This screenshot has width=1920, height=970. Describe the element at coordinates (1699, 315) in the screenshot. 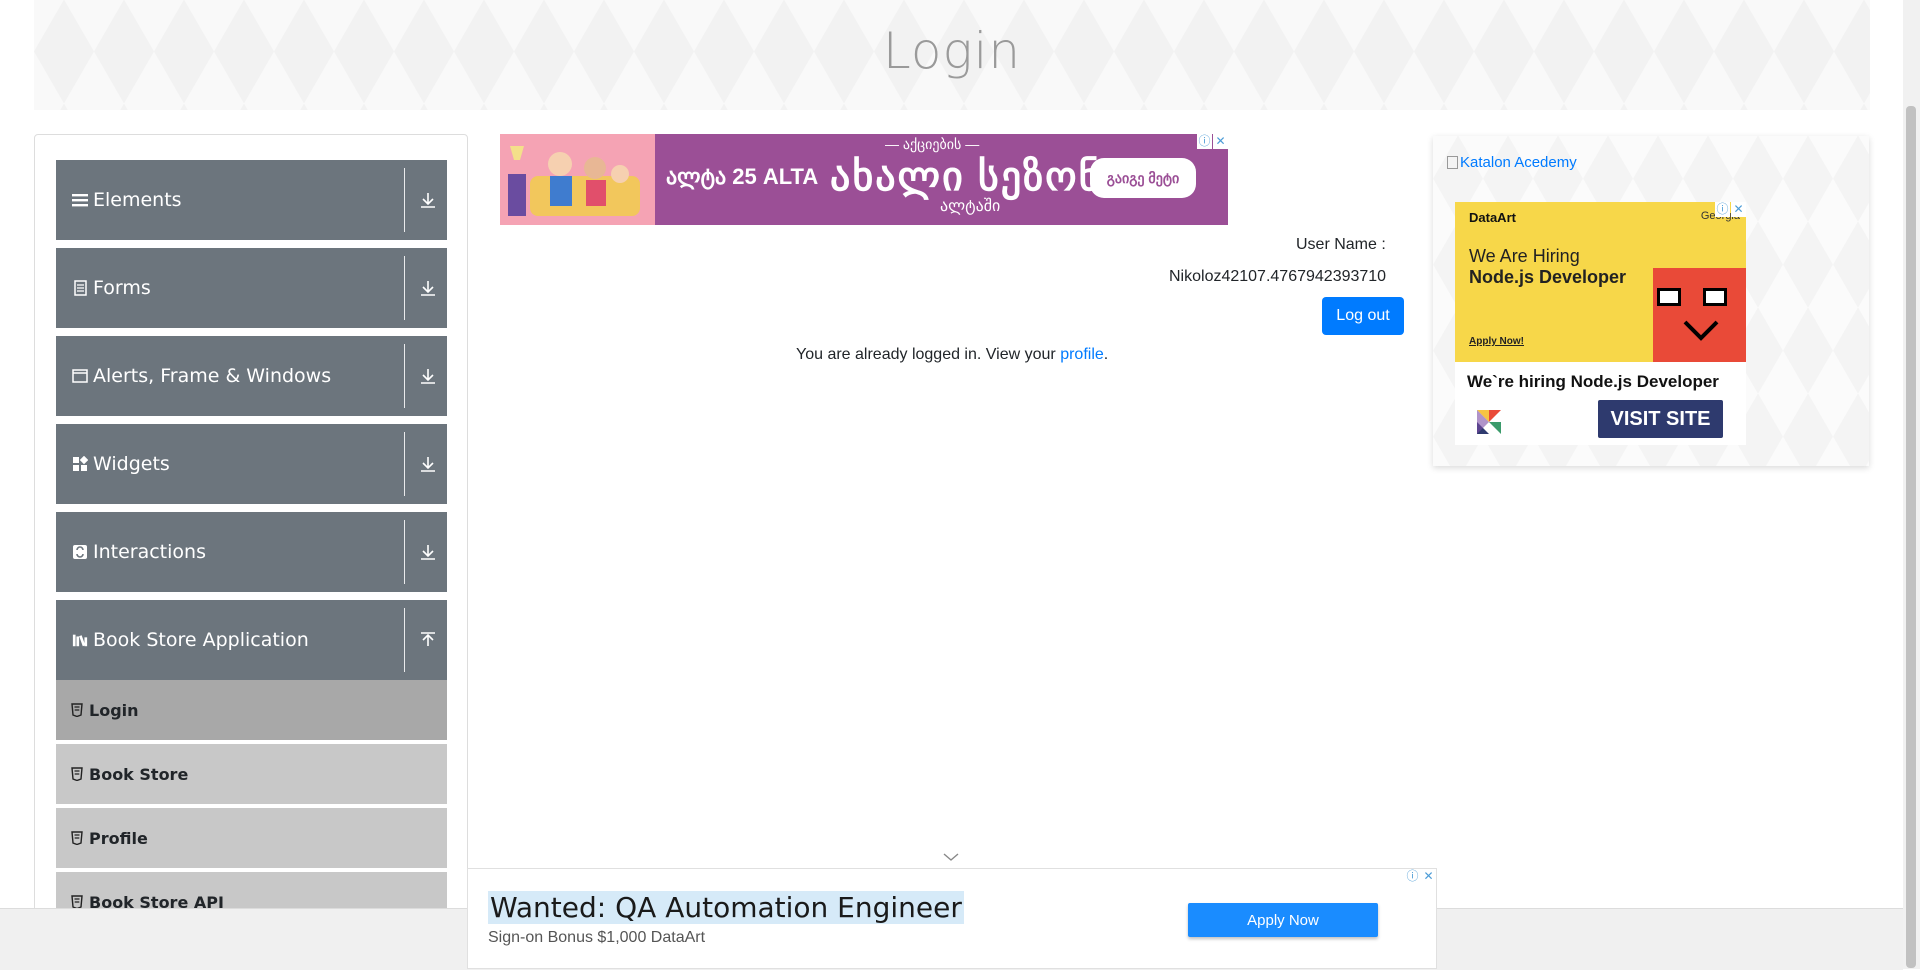

I see `ad-face-illustration` at that location.